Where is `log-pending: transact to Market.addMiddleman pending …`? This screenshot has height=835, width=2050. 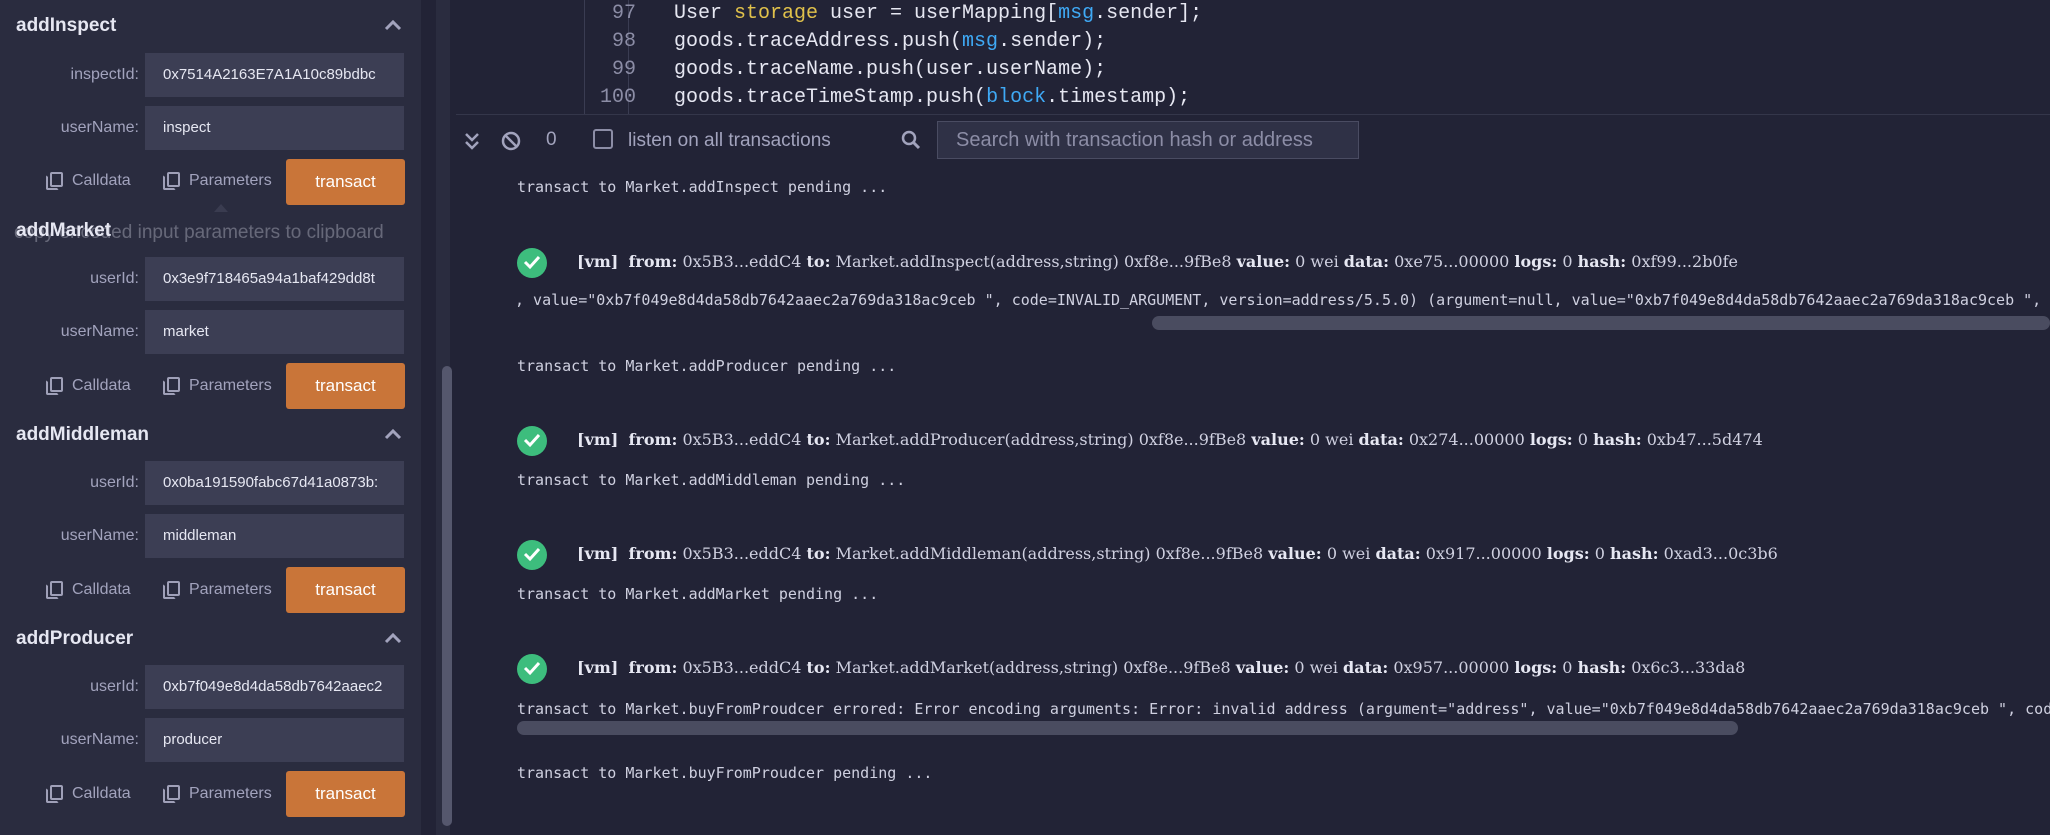 log-pending: transact to Market.addMiddleman pending … is located at coordinates (711, 480).